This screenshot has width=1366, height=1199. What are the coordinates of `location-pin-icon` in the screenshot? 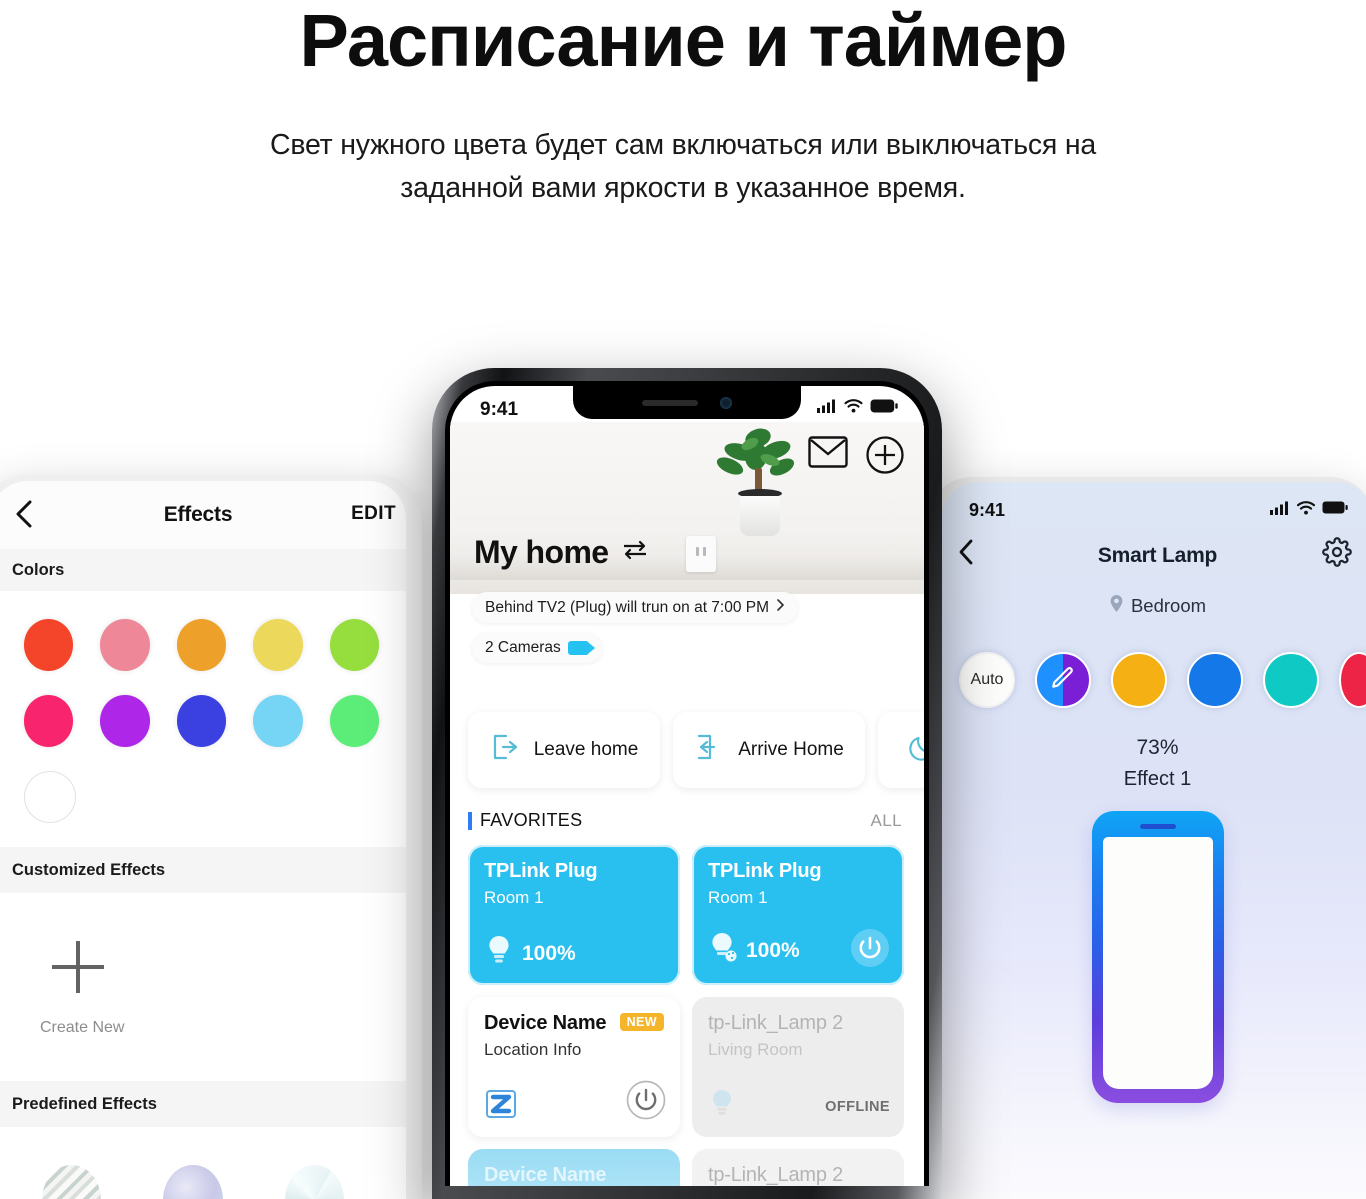 It's located at (1116, 606).